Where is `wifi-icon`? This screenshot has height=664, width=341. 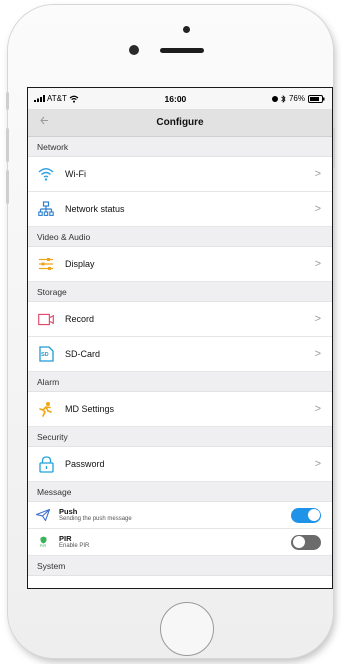
wifi-icon is located at coordinates (46, 174).